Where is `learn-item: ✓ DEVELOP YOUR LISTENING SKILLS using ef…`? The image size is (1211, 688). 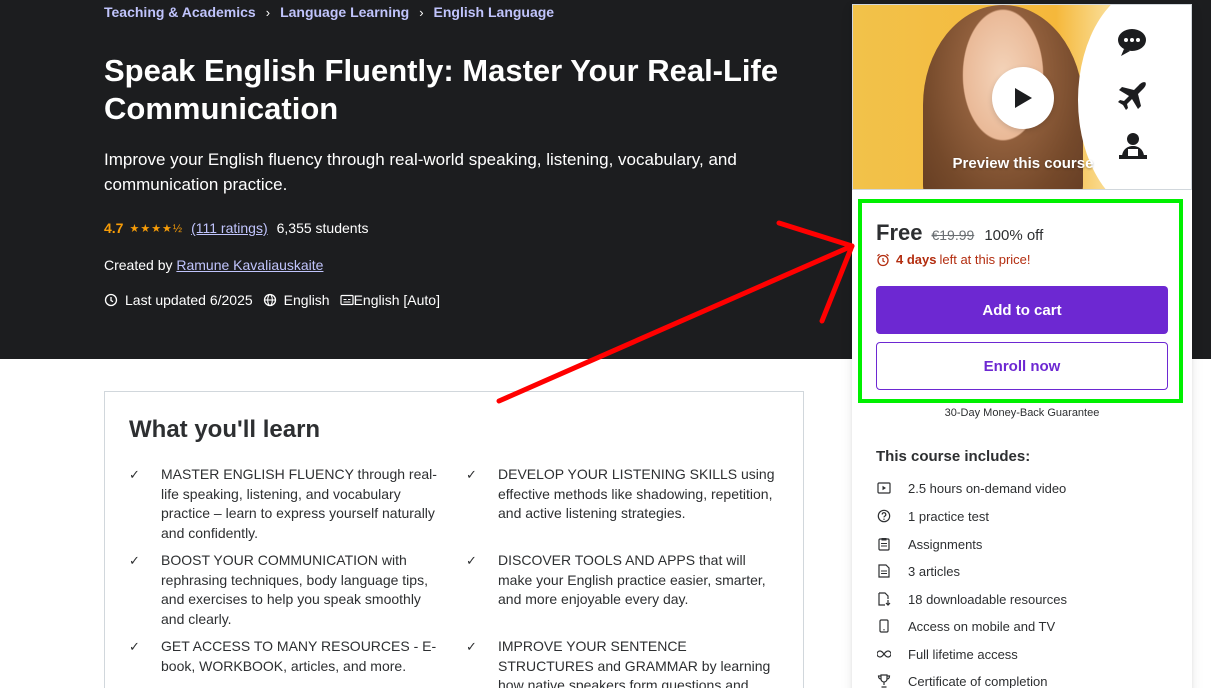 learn-item: ✓ DEVELOP YOUR LISTENING SKILLS using ef… is located at coordinates (624, 494).